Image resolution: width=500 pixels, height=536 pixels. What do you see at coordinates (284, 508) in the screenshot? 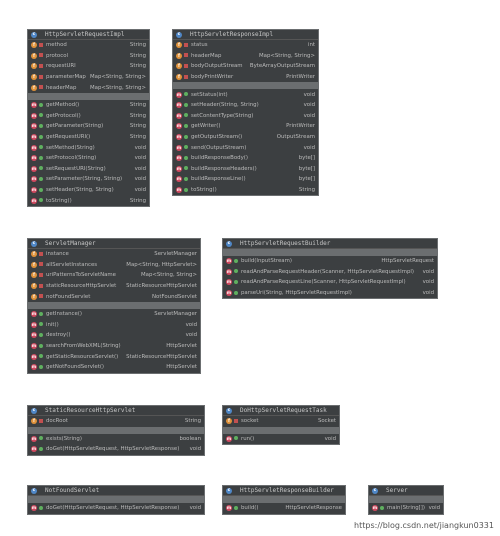
I see `method-row: m build() HttpServletResponse` at bounding box center [284, 508].